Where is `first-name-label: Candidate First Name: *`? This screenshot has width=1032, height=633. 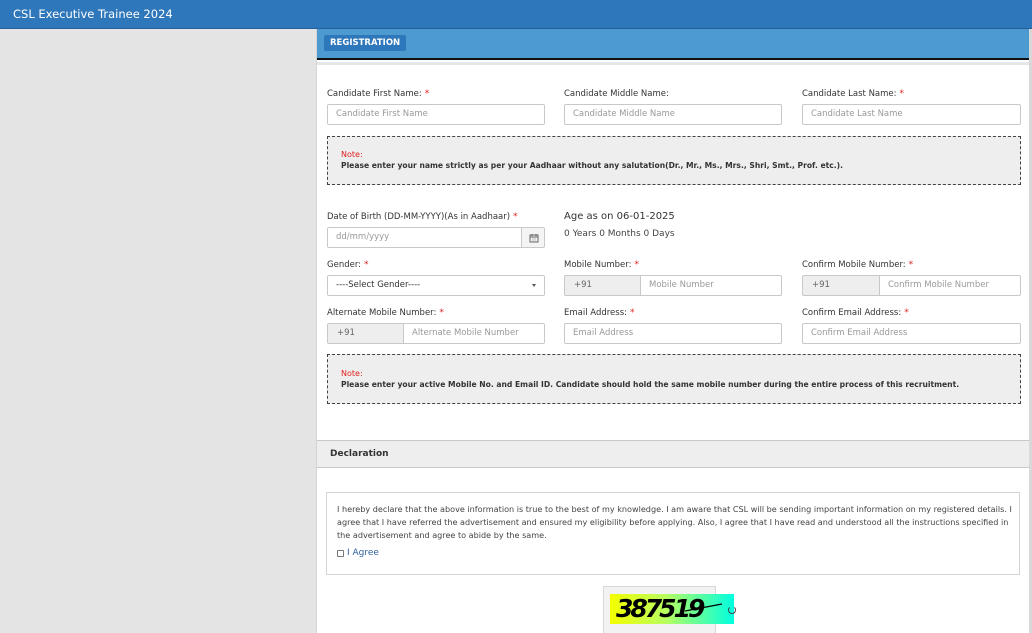
first-name-label: Candidate First Name: * is located at coordinates (378, 94).